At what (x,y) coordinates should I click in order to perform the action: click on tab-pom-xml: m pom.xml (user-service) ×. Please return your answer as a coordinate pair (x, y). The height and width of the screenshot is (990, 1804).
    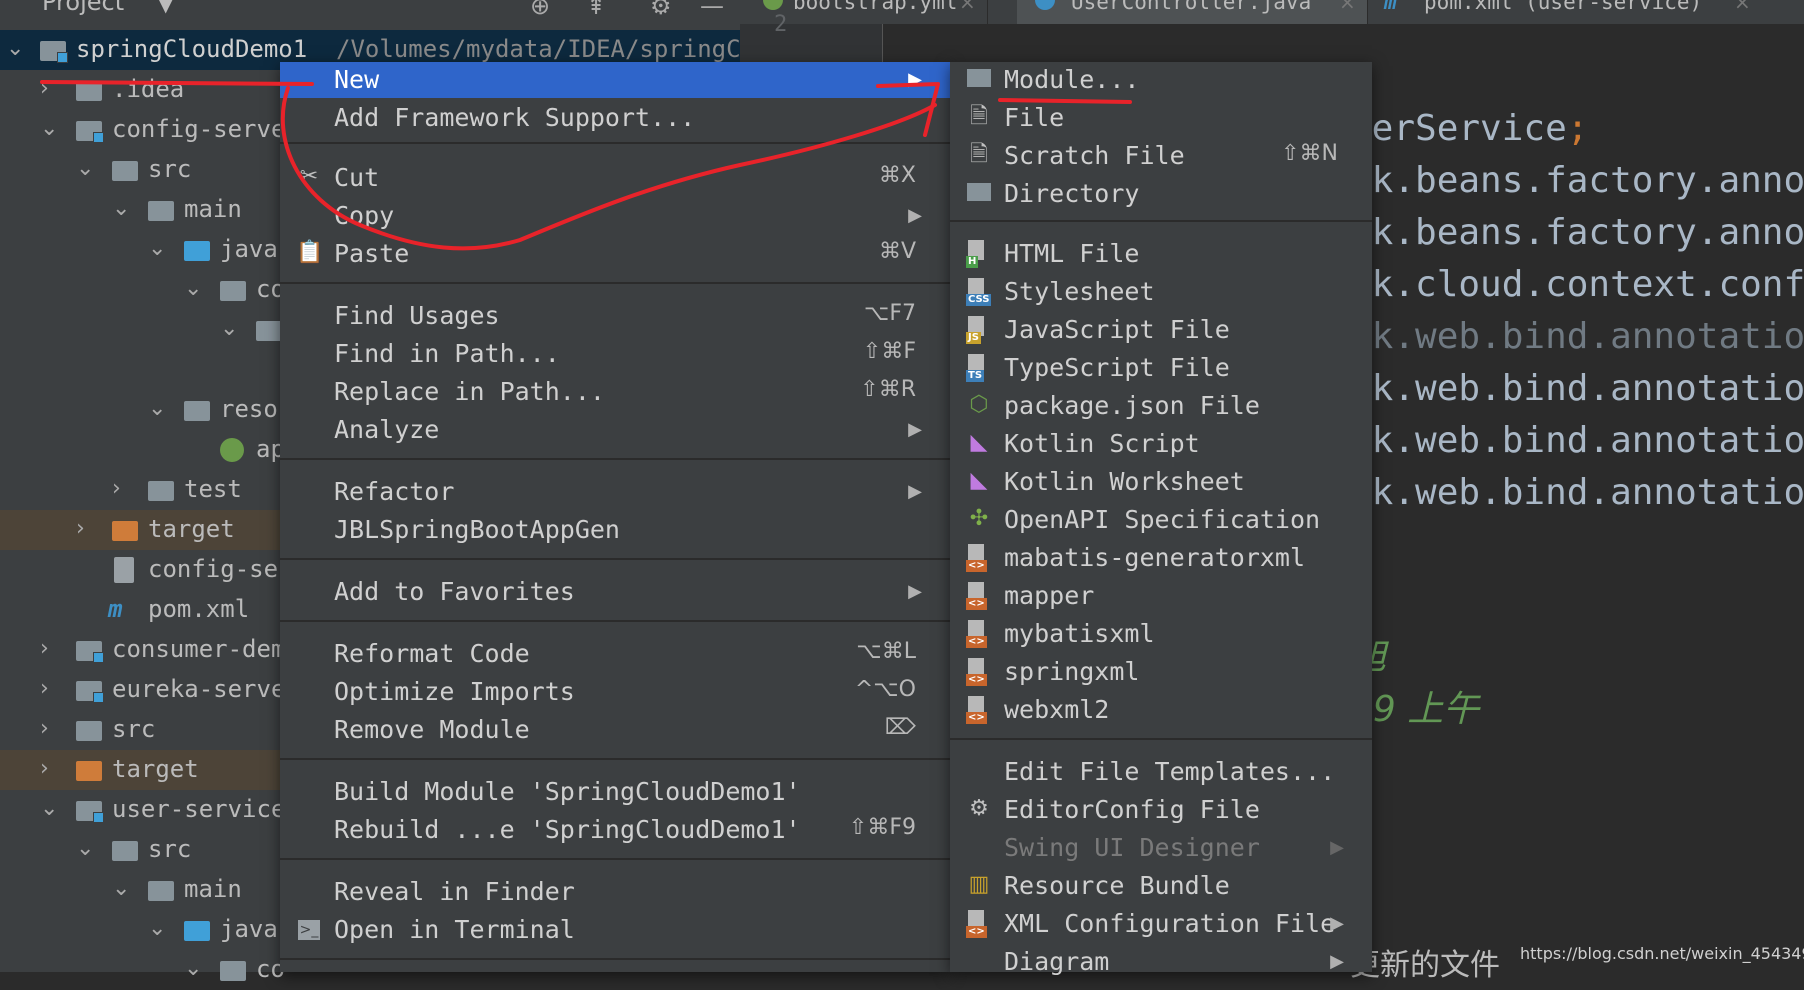
    Looking at the image, I should click on (1586, 12).